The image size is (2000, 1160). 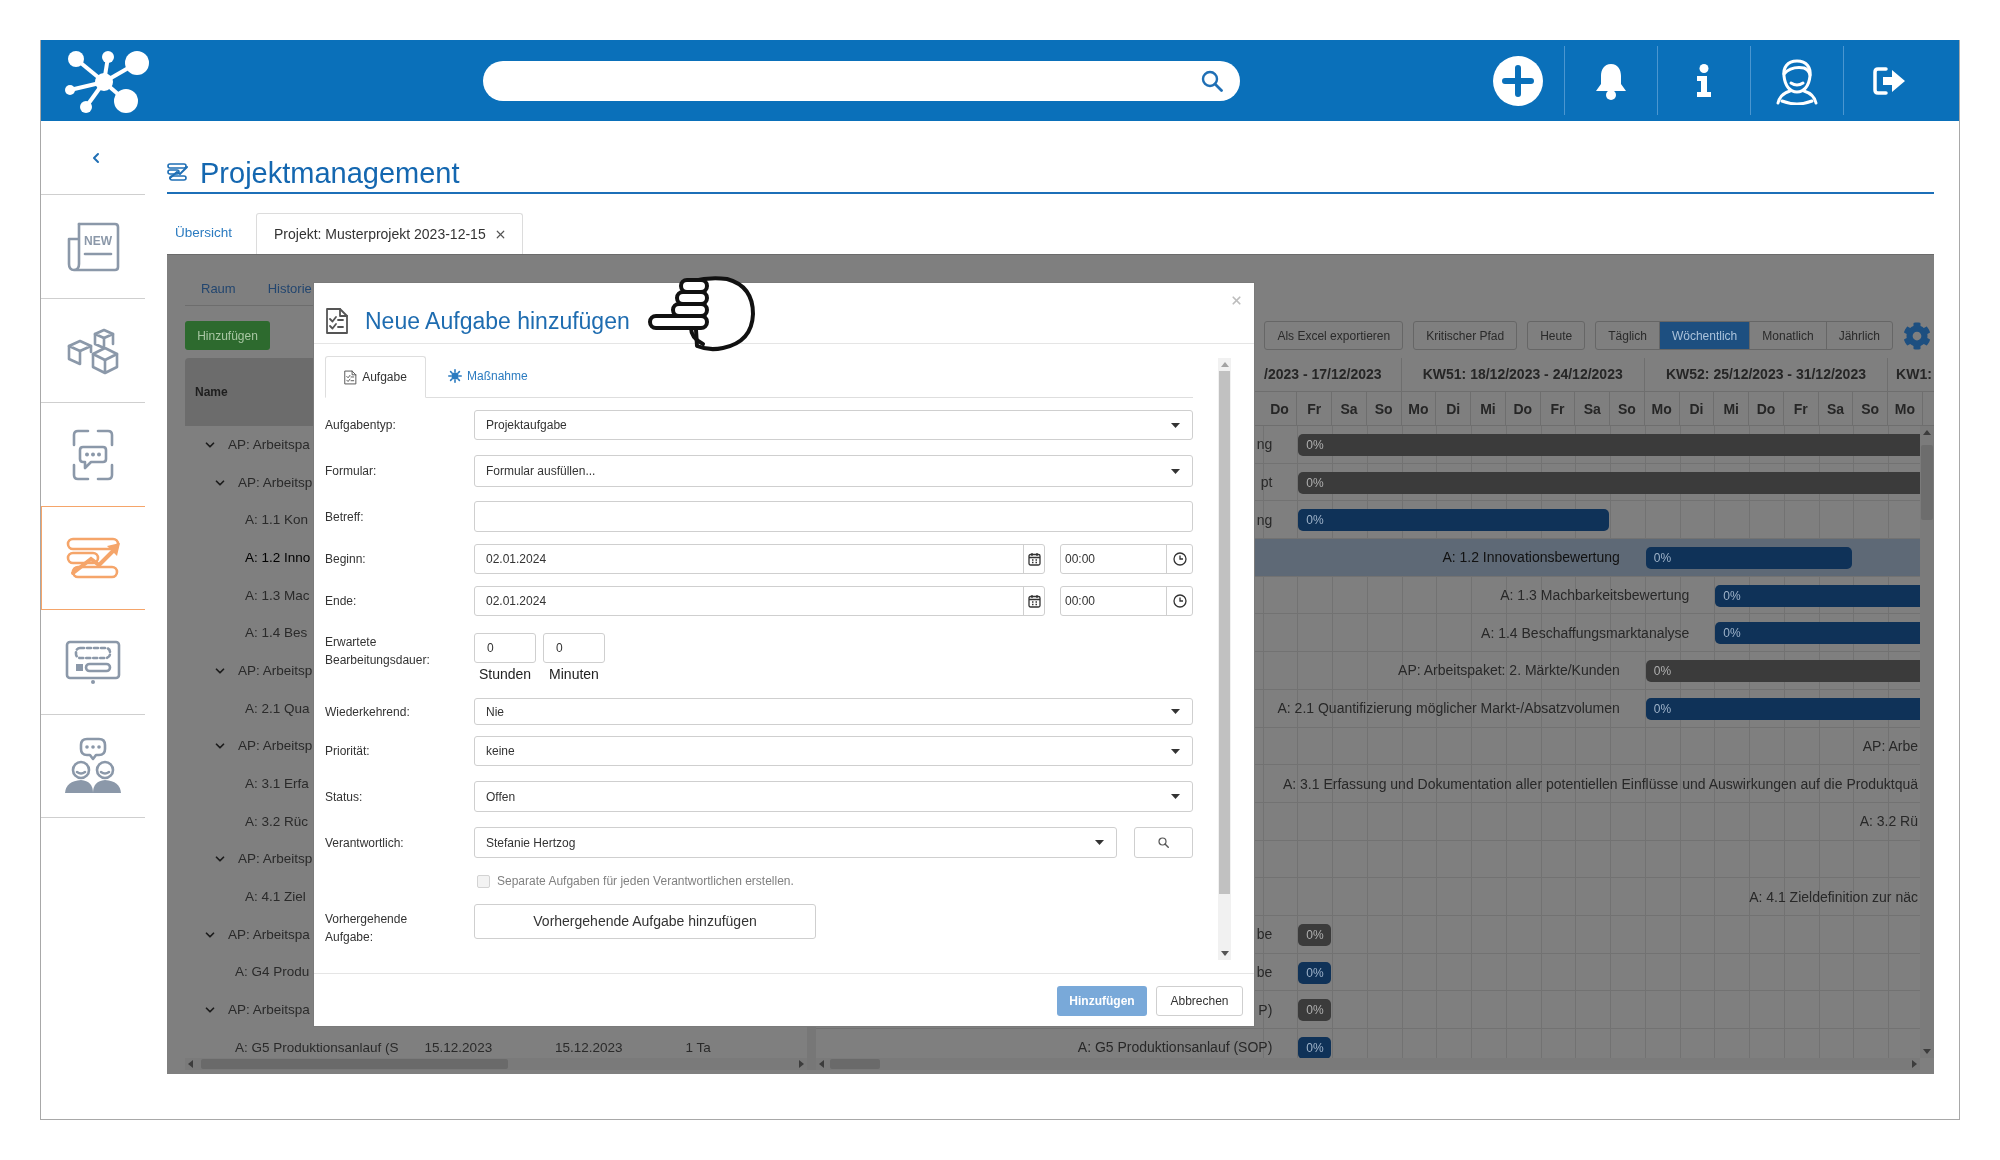 I want to click on people-chat-icon, so click(x=93, y=766).